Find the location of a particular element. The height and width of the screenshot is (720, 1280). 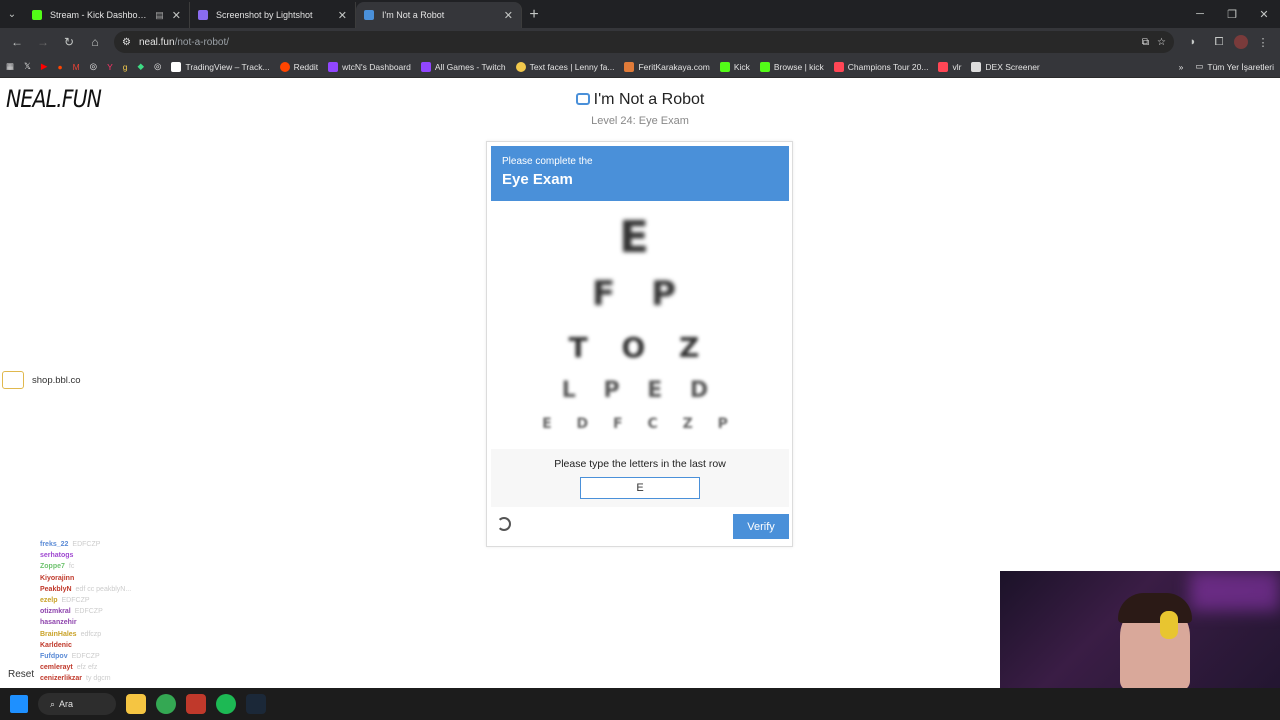

address-bar: ⚙ neal.fun/not-a-robot/ ⧉ ☆ is located at coordinates (644, 42).